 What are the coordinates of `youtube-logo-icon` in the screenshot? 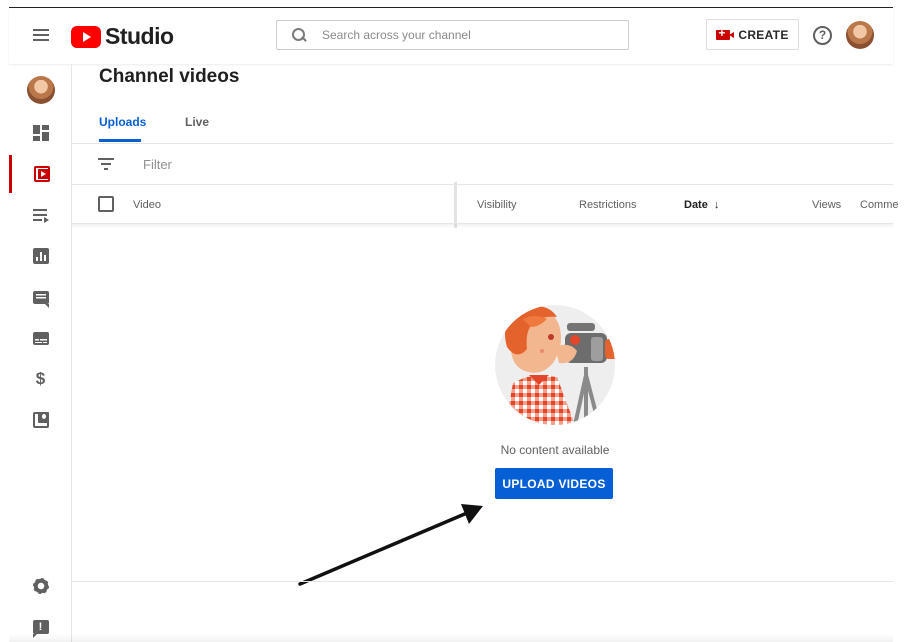 It's located at (86, 36).